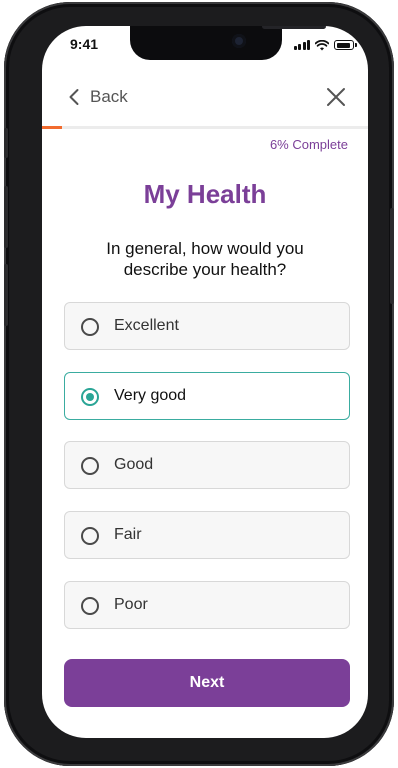 The width and height of the screenshot is (398, 768). What do you see at coordinates (207, 683) in the screenshot?
I see `next-button: Next` at bounding box center [207, 683].